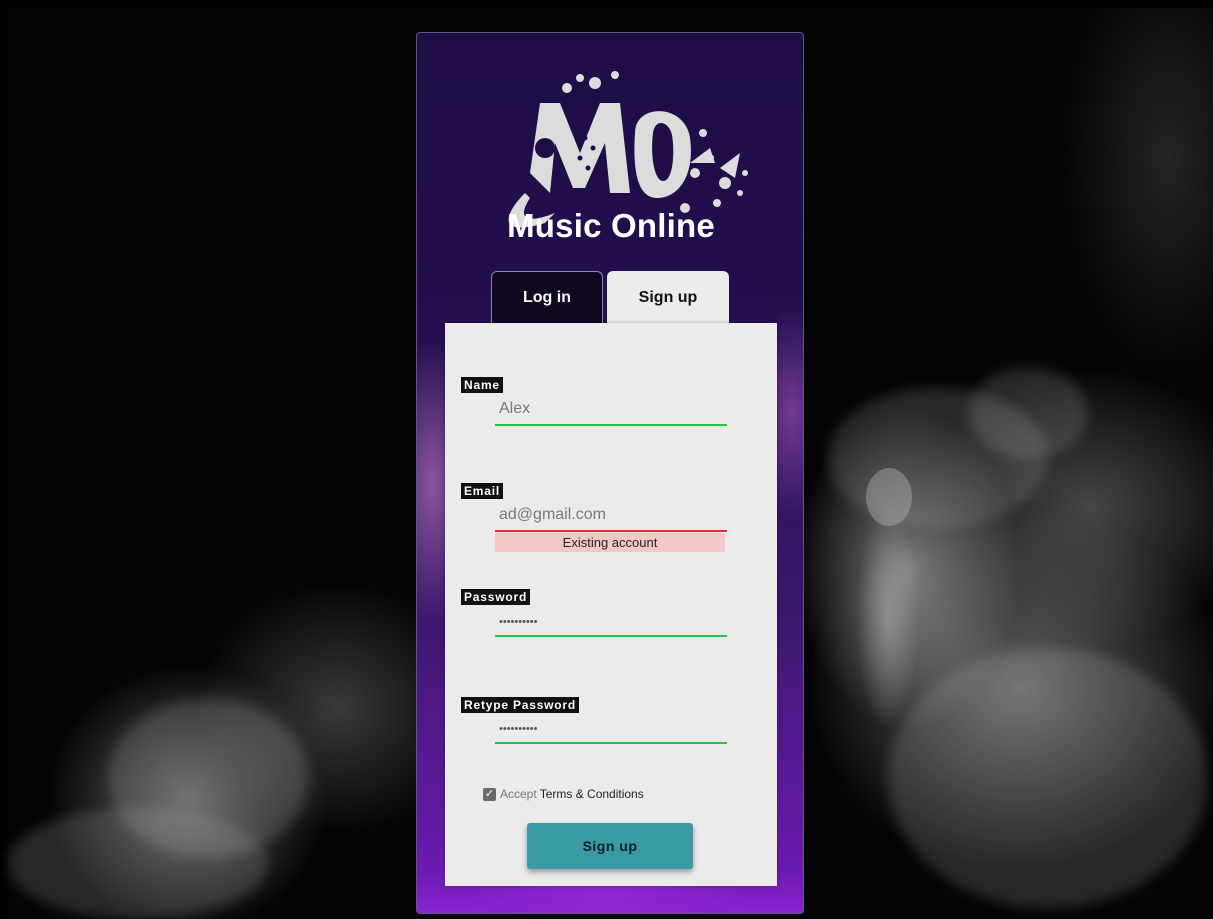 This screenshot has height=919, width=1213. I want to click on terms-link: Terms & Conditions, so click(592, 794).